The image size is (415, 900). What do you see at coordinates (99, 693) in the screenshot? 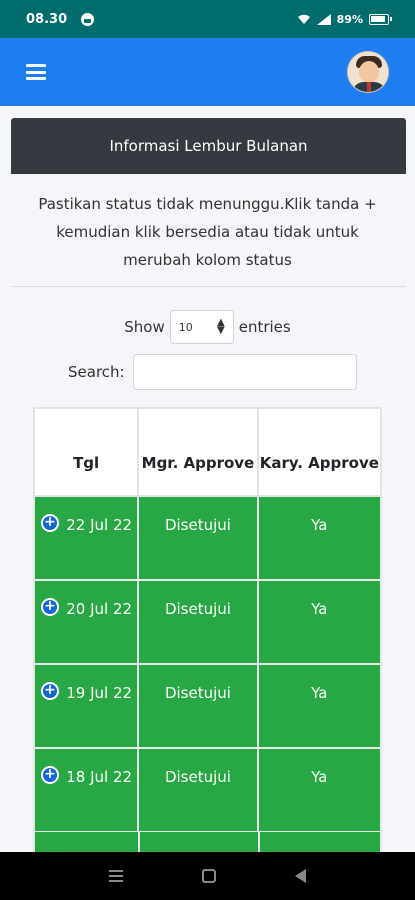
I see `cell-tgl-text: 19 Jul 22` at bounding box center [99, 693].